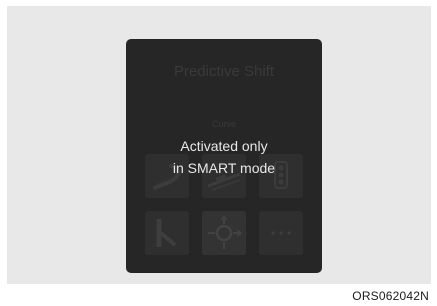 Image resolution: width=437 pixels, height=306 pixels. Describe the element at coordinates (224, 168) in the screenshot. I see `overlay-message-line2: in SMART mode` at that location.